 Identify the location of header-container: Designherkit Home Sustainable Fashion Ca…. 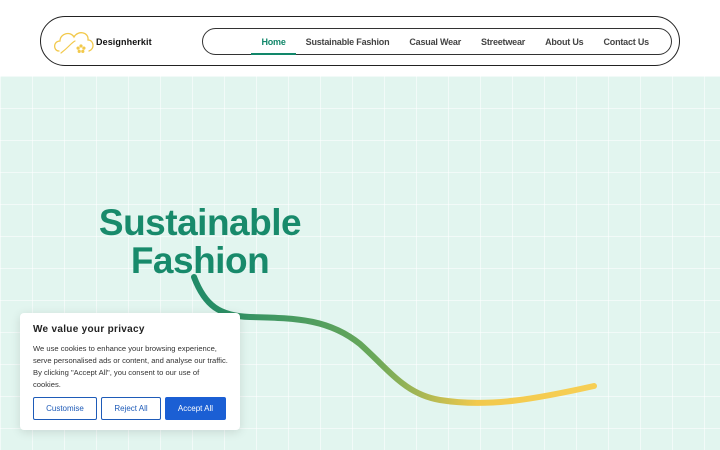
(360, 41).